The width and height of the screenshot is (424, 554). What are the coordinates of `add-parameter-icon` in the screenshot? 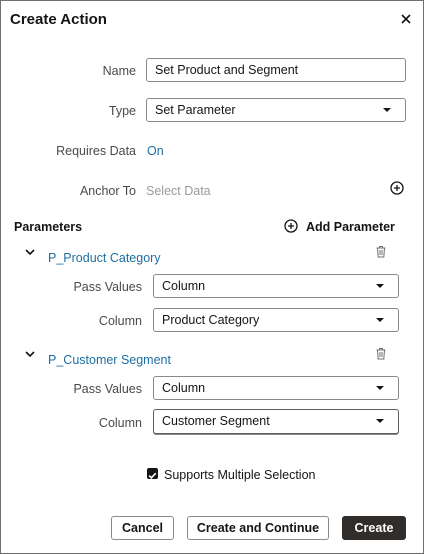 It's located at (291, 226).